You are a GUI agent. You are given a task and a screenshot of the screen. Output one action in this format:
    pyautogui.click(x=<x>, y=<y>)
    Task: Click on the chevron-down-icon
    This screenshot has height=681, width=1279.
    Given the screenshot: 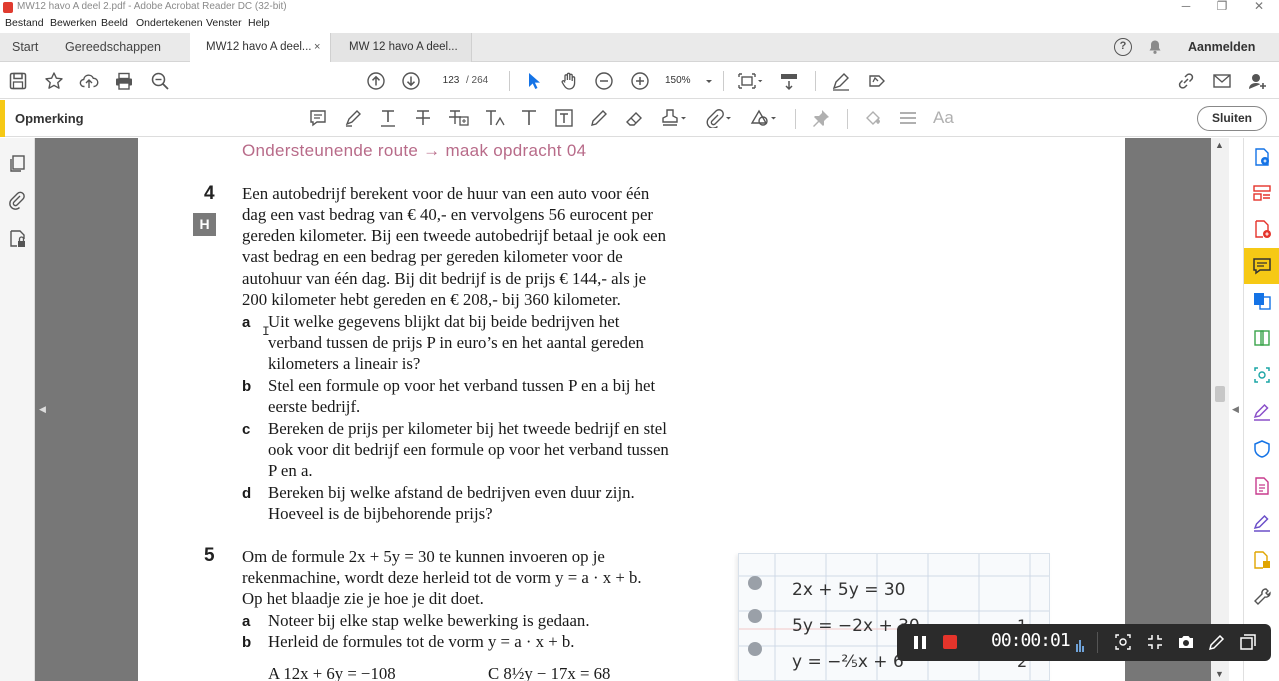 What is the action you would take?
    pyautogui.click(x=709, y=81)
    